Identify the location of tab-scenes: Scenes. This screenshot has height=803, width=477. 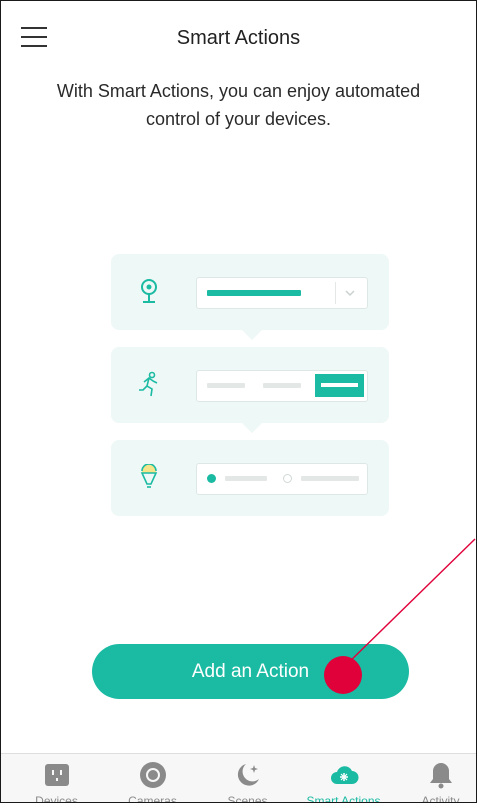
(247, 778).